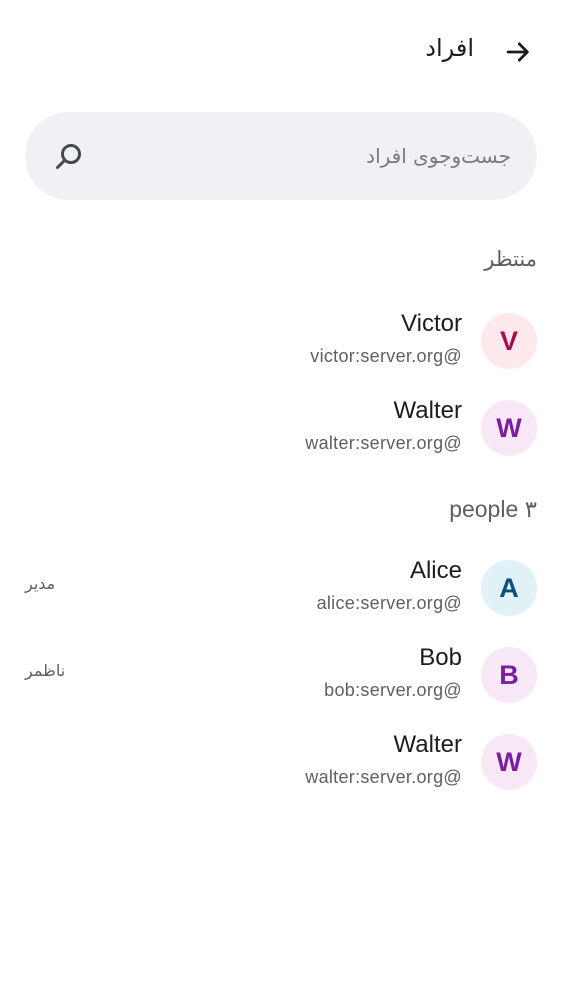  What do you see at coordinates (281, 50) in the screenshot?
I see `top-app-bar: افراد` at bounding box center [281, 50].